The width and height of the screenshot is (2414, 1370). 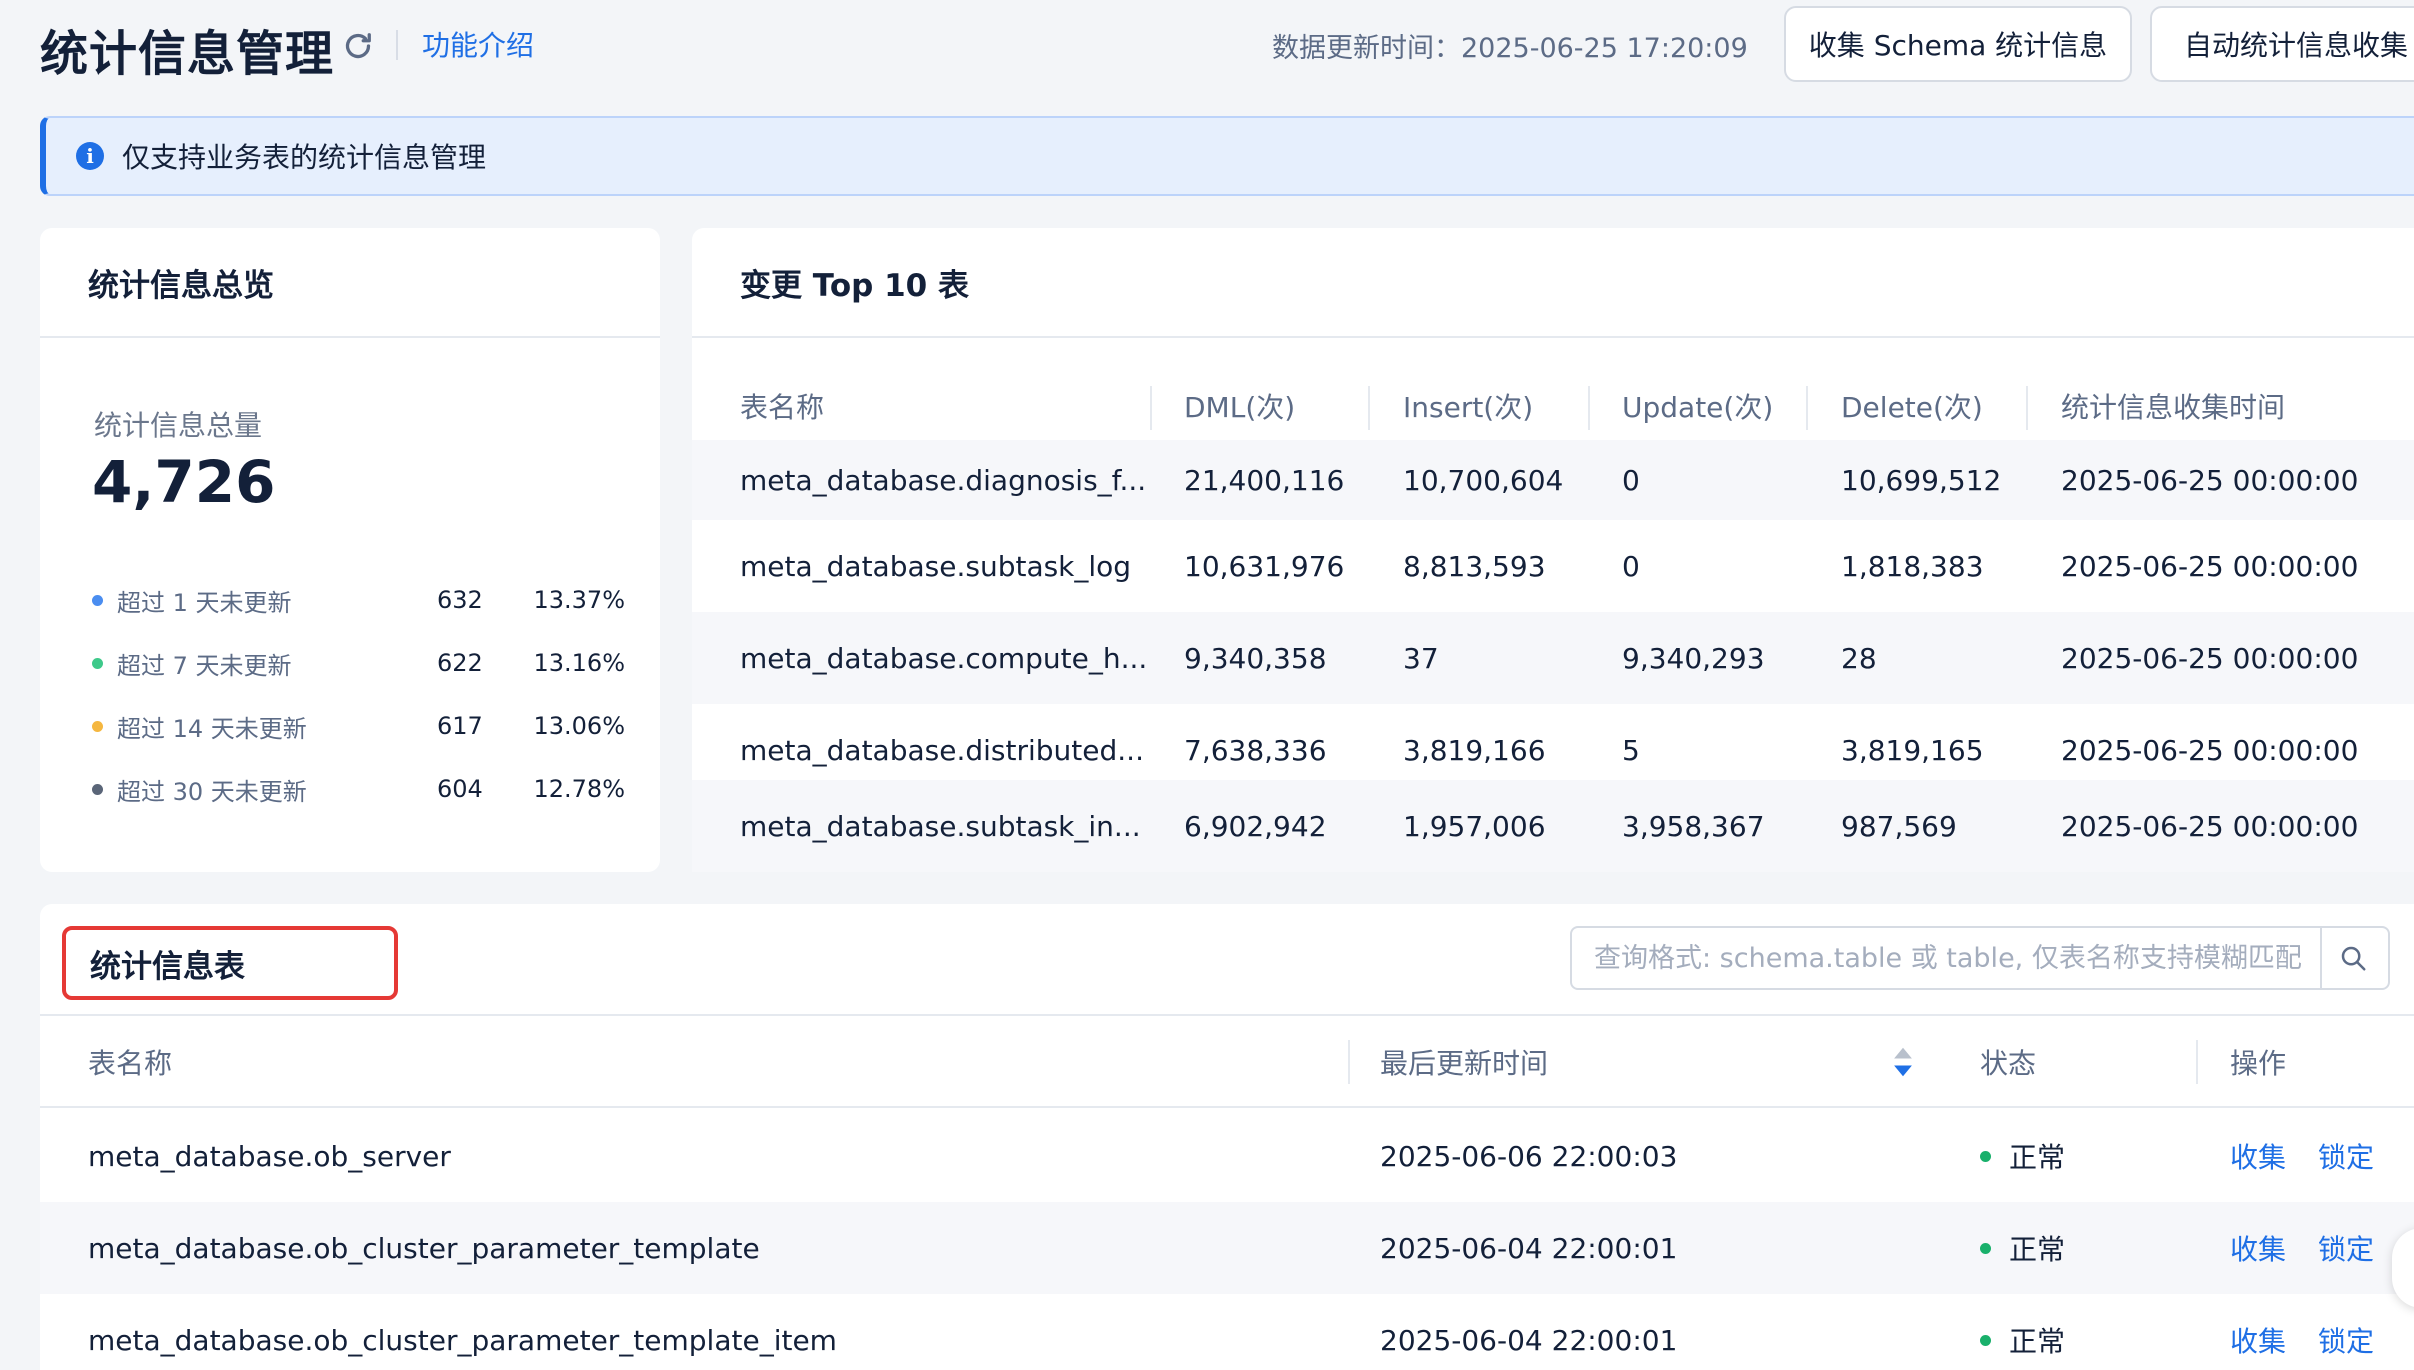 I want to click on info-icon: i, so click(x=90, y=156).